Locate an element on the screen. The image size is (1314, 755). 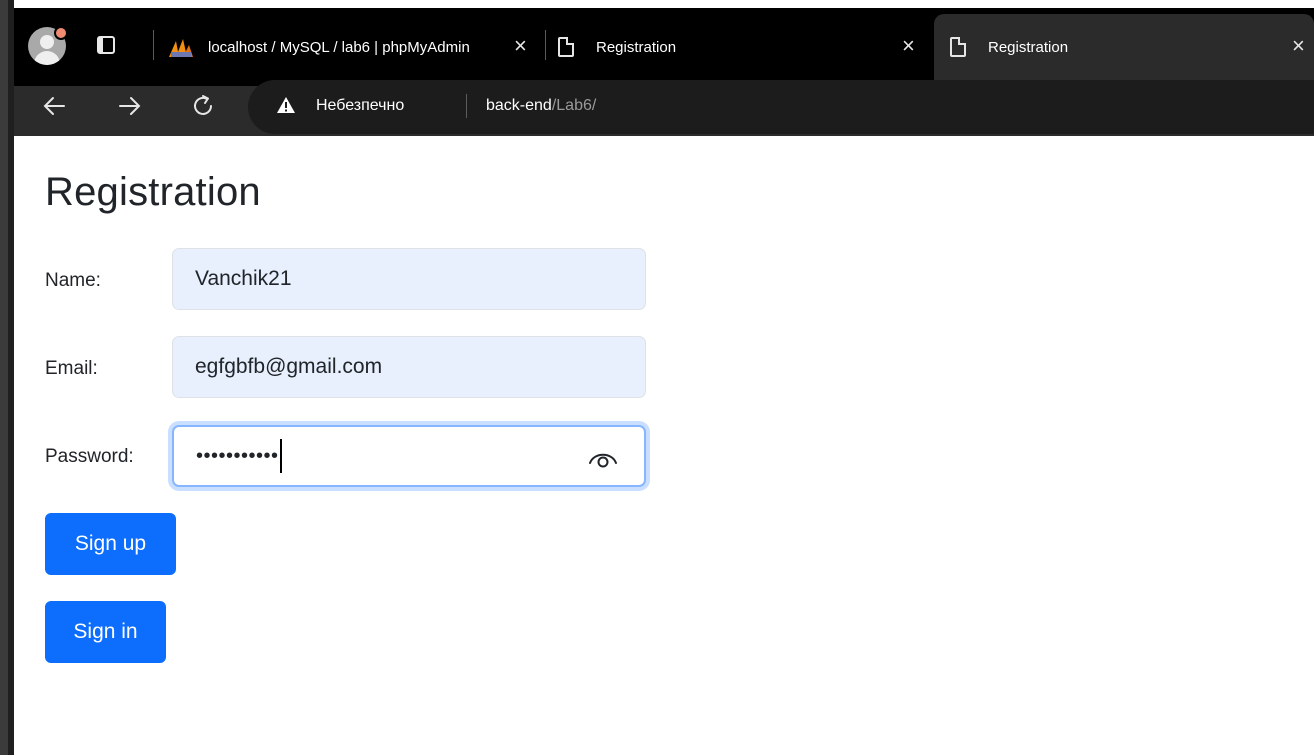
warning-triangle-icon is located at coordinates (286, 105).